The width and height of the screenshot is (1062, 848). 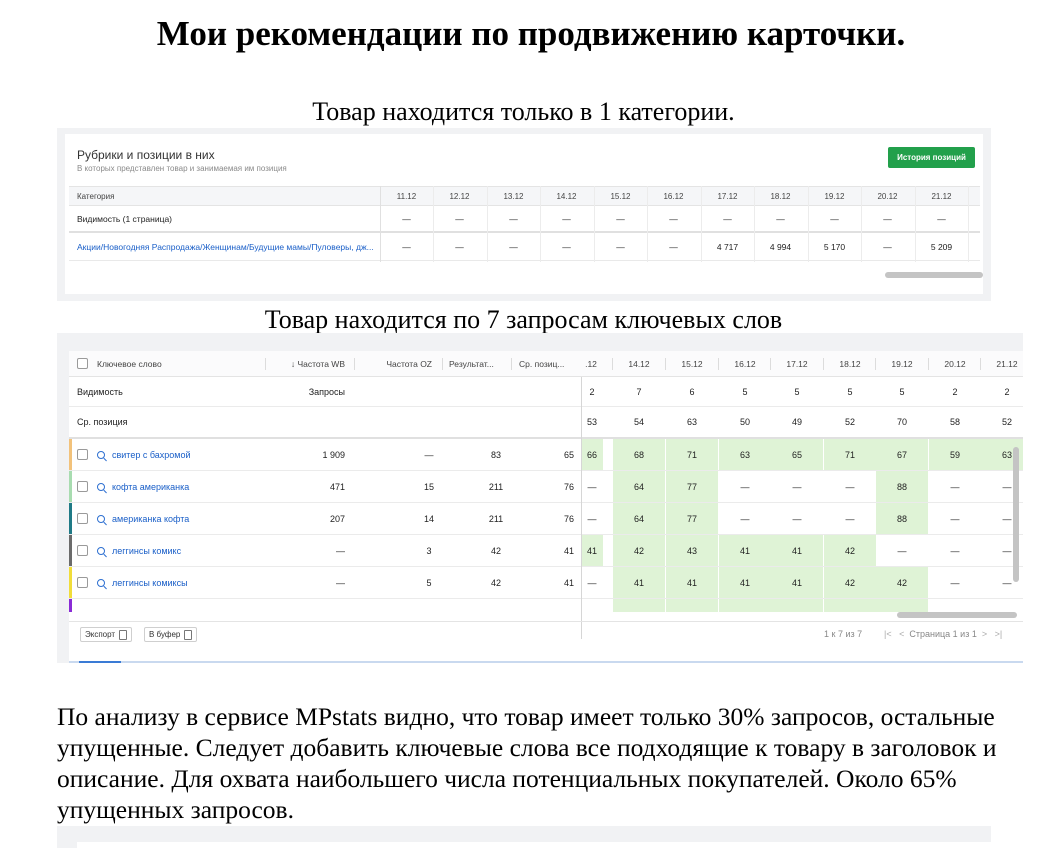 What do you see at coordinates (106, 634) in the screenshot?
I see `export-button: Экспорт` at bounding box center [106, 634].